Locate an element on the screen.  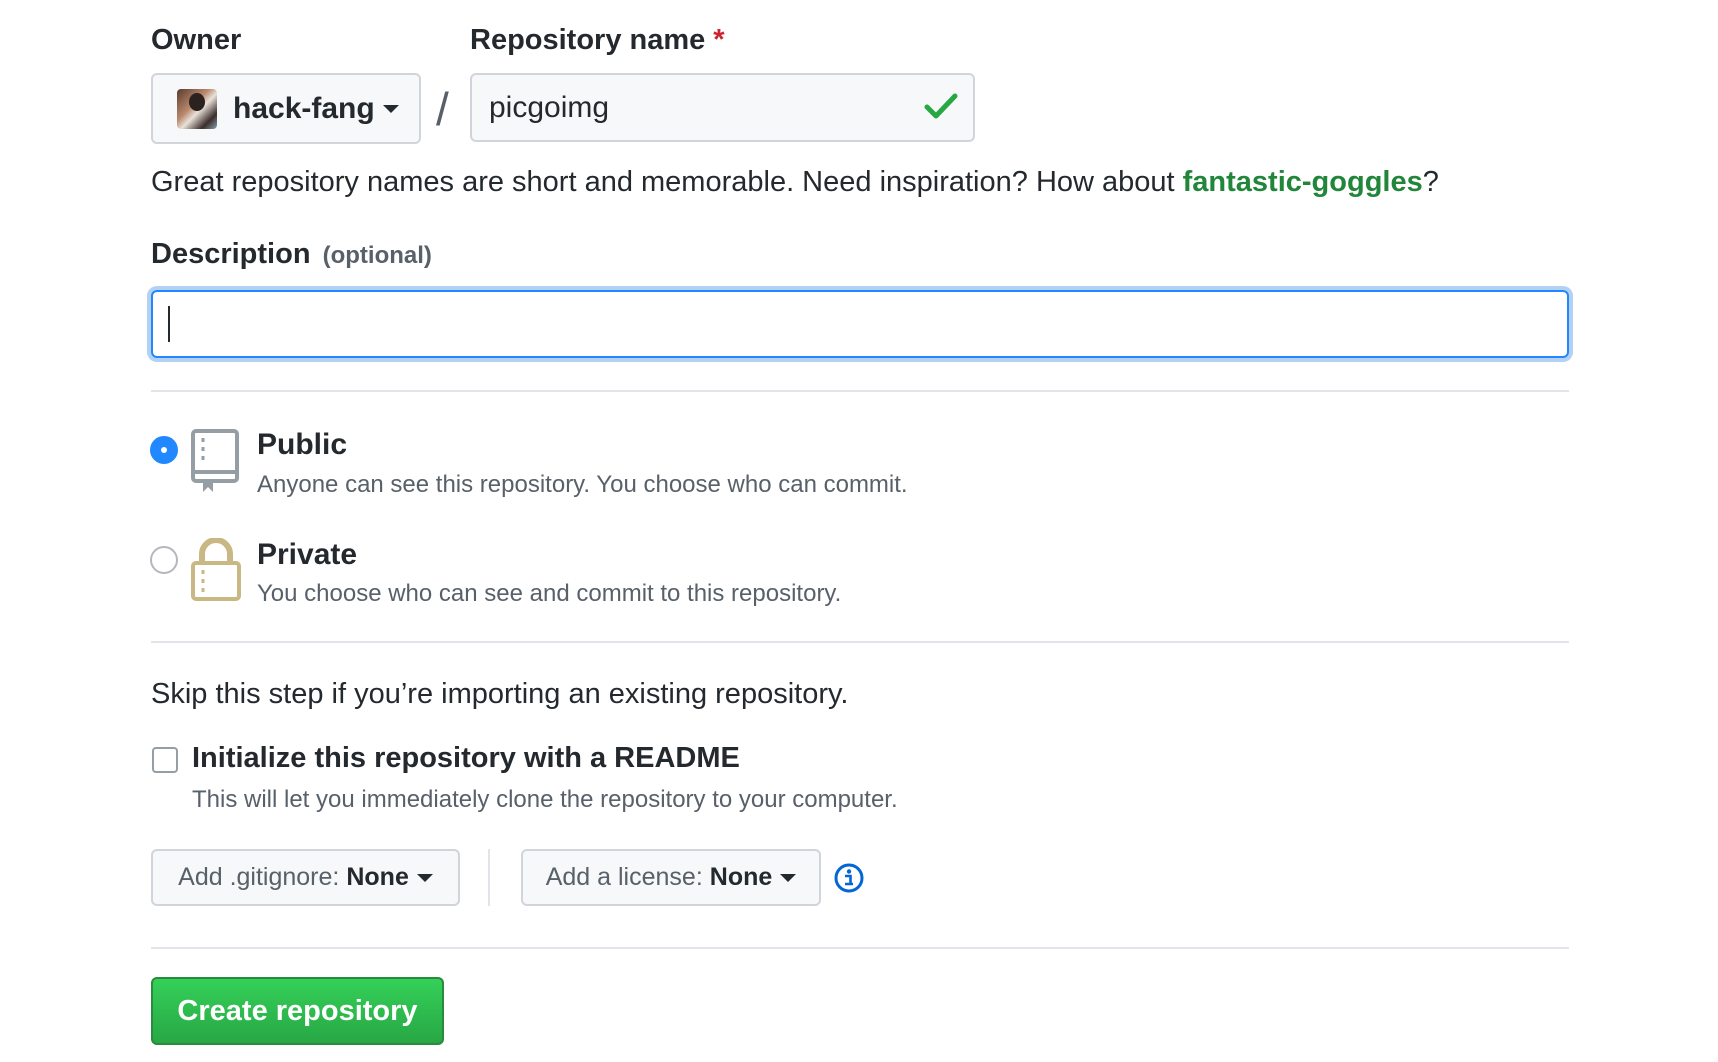
gitignore-select: Add .gitignore: None is located at coordinates (305, 877).